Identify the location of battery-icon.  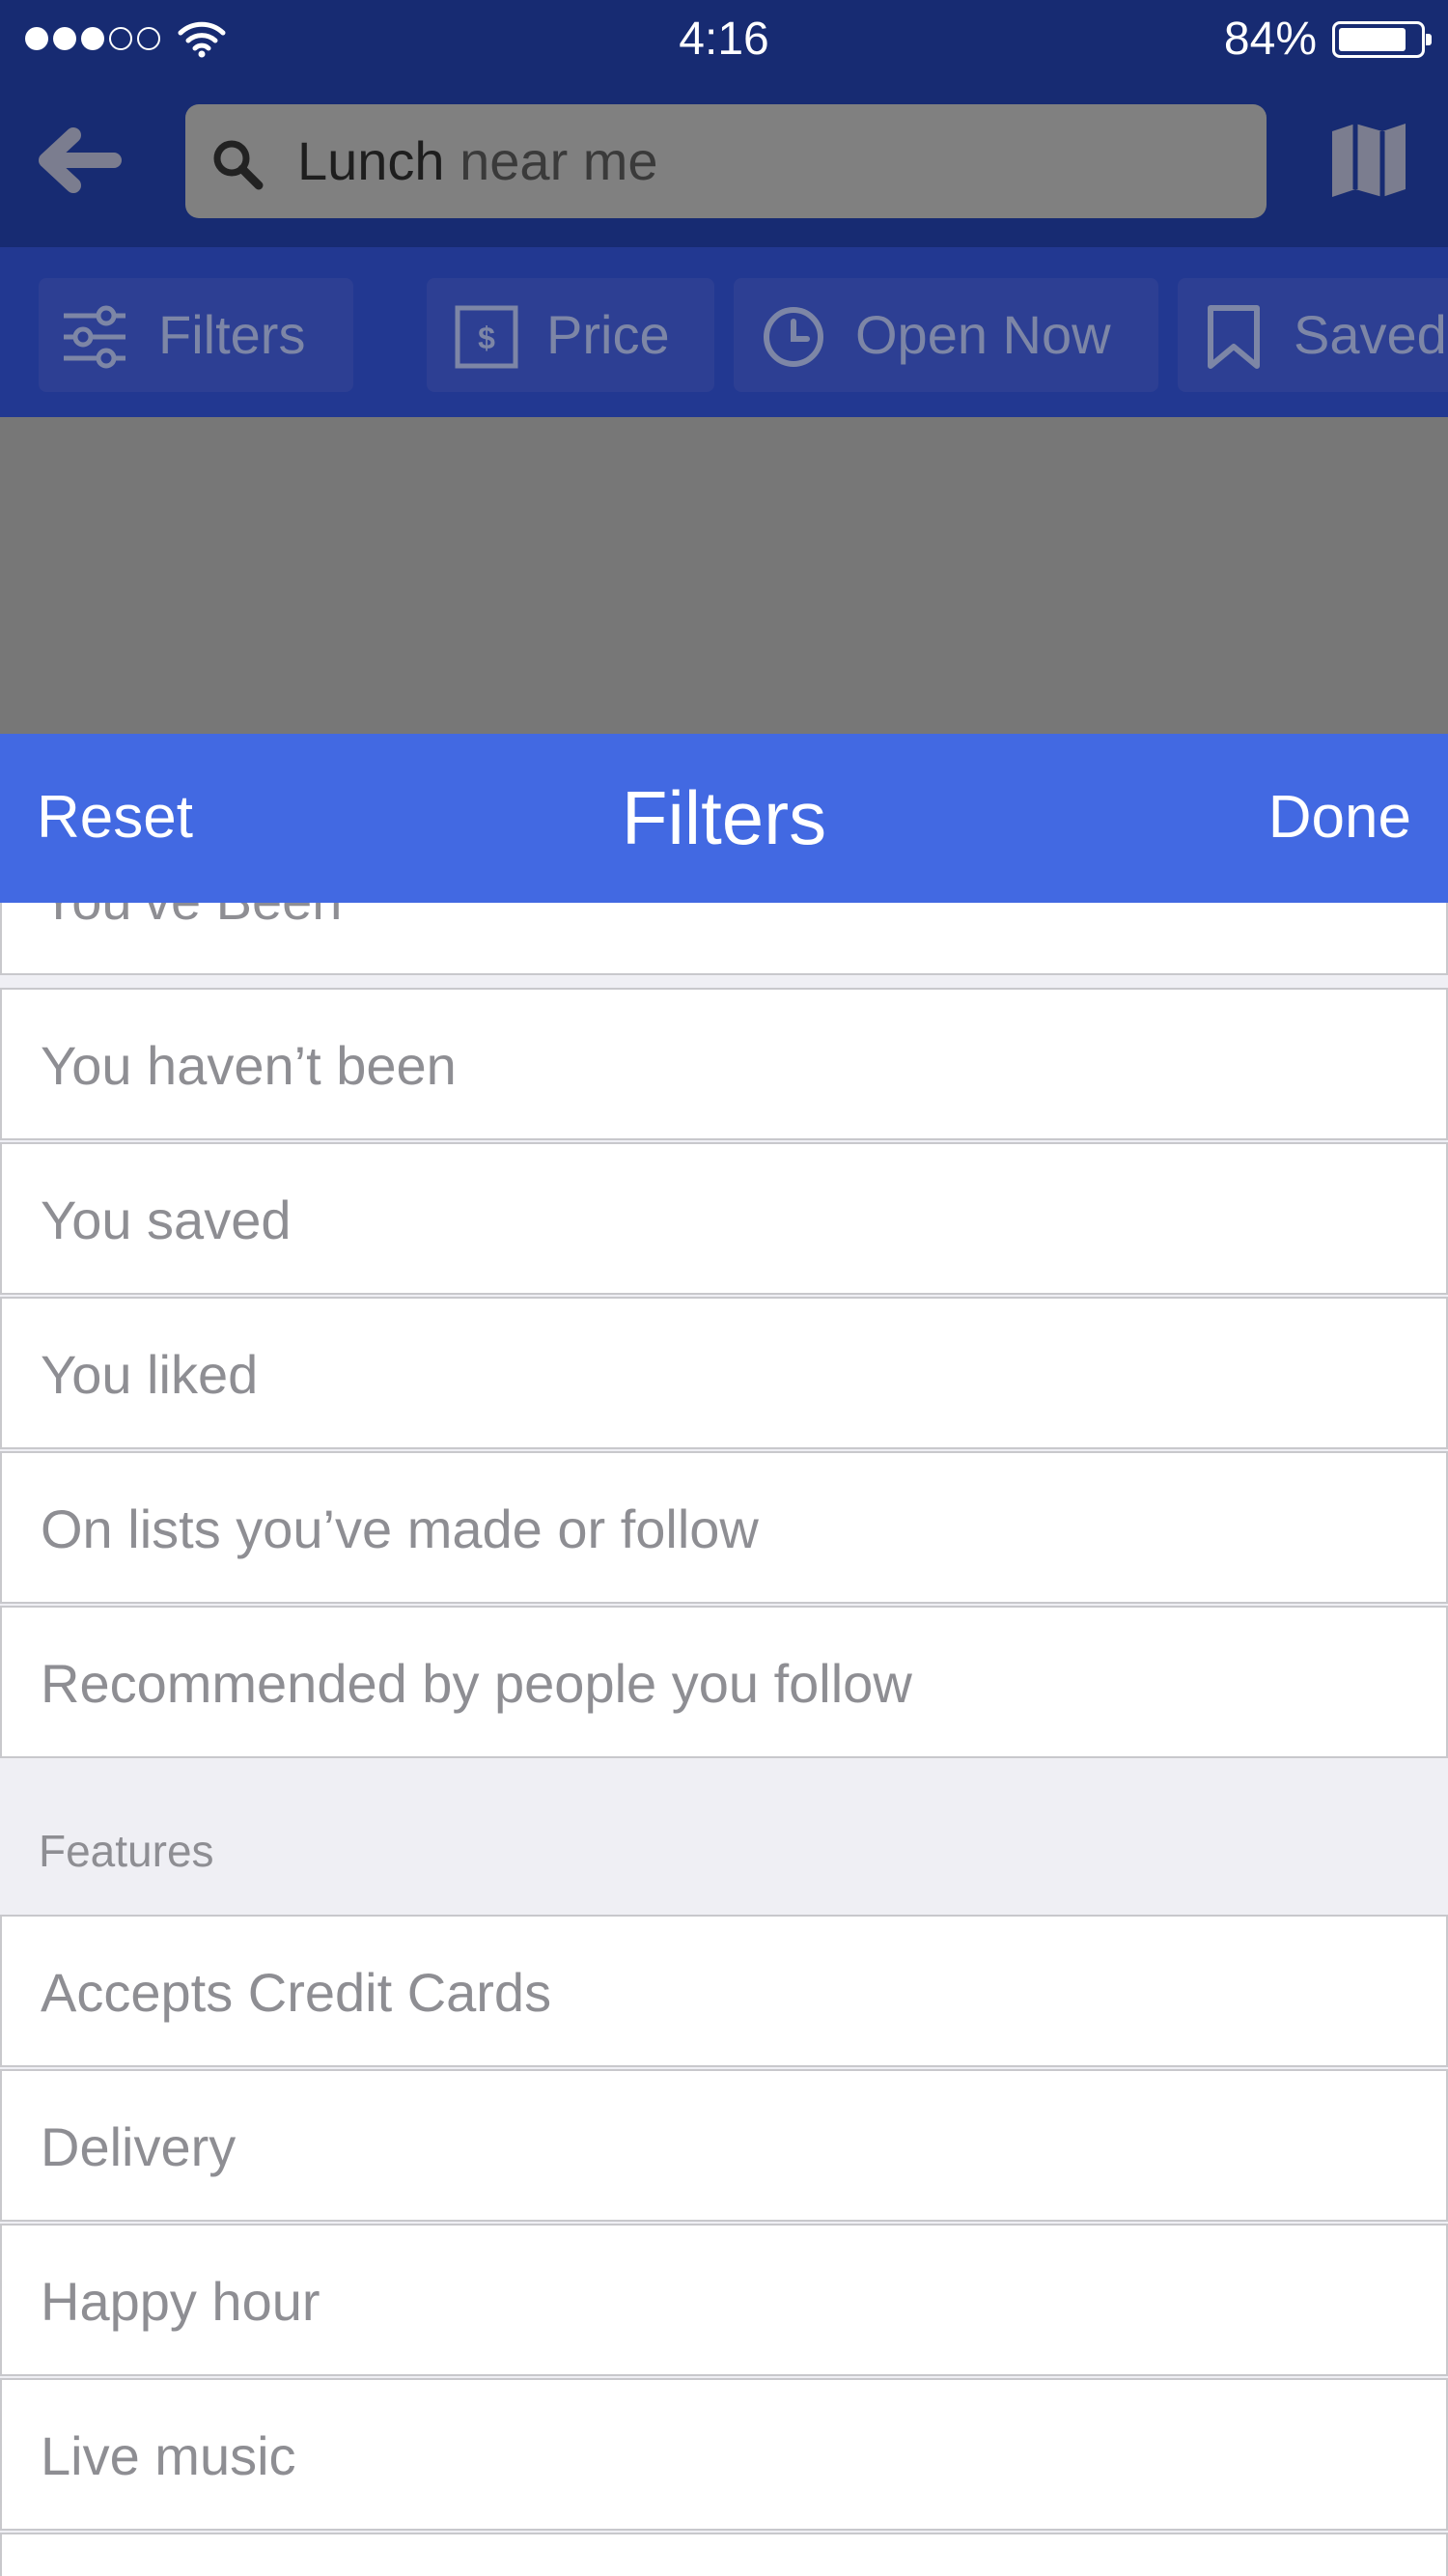
(1382, 40).